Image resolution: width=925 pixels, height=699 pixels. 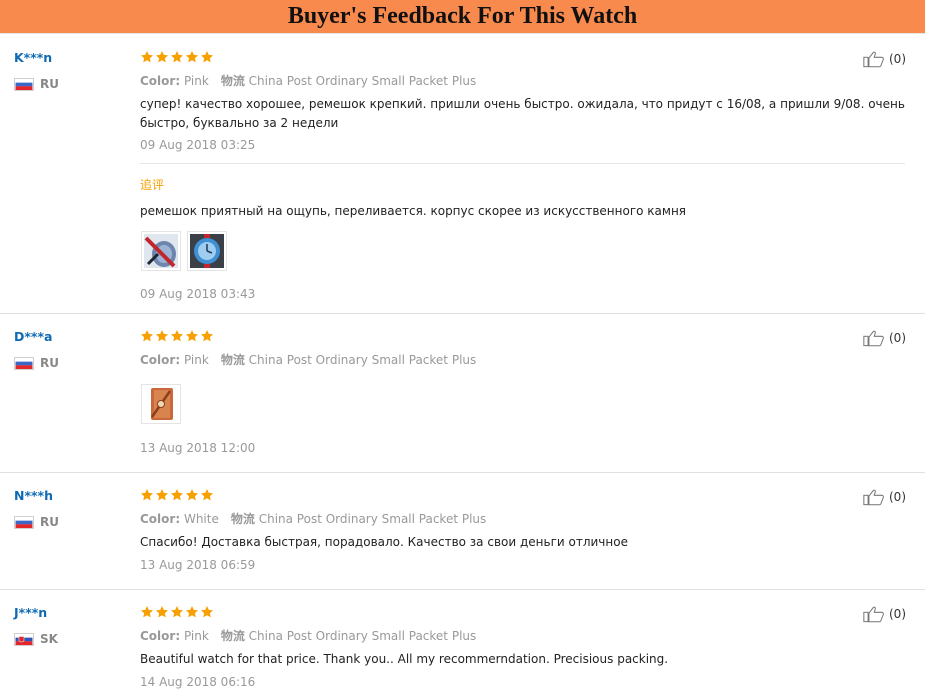 I want to click on review-date: 14 Aug 2018 06:16, so click(x=198, y=682).